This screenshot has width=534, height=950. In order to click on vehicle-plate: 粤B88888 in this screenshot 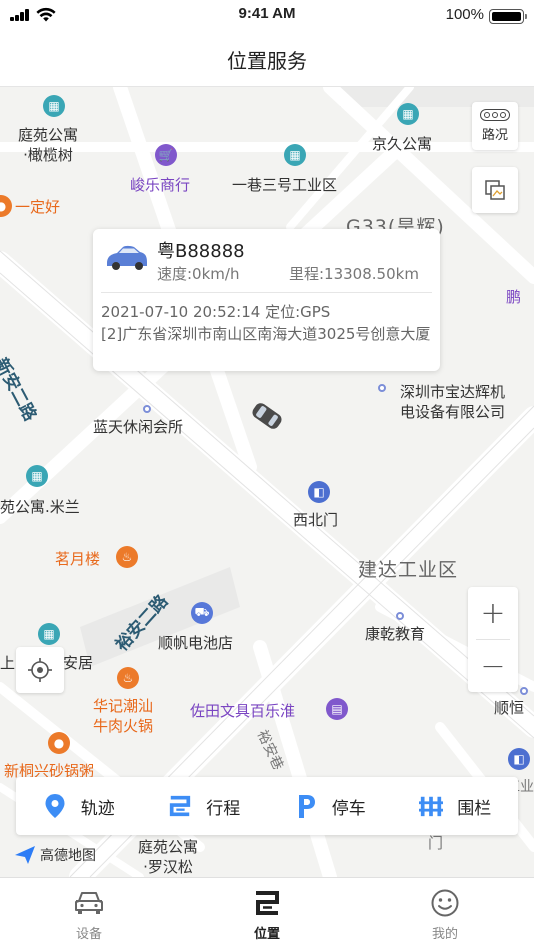, I will do `click(201, 251)`.